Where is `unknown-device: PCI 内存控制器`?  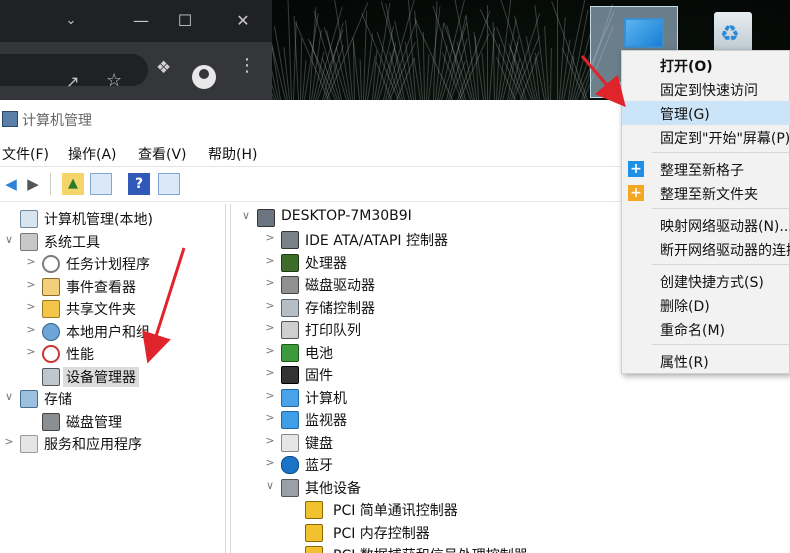 unknown-device: PCI 内存控制器 is located at coordinates (537, 533).